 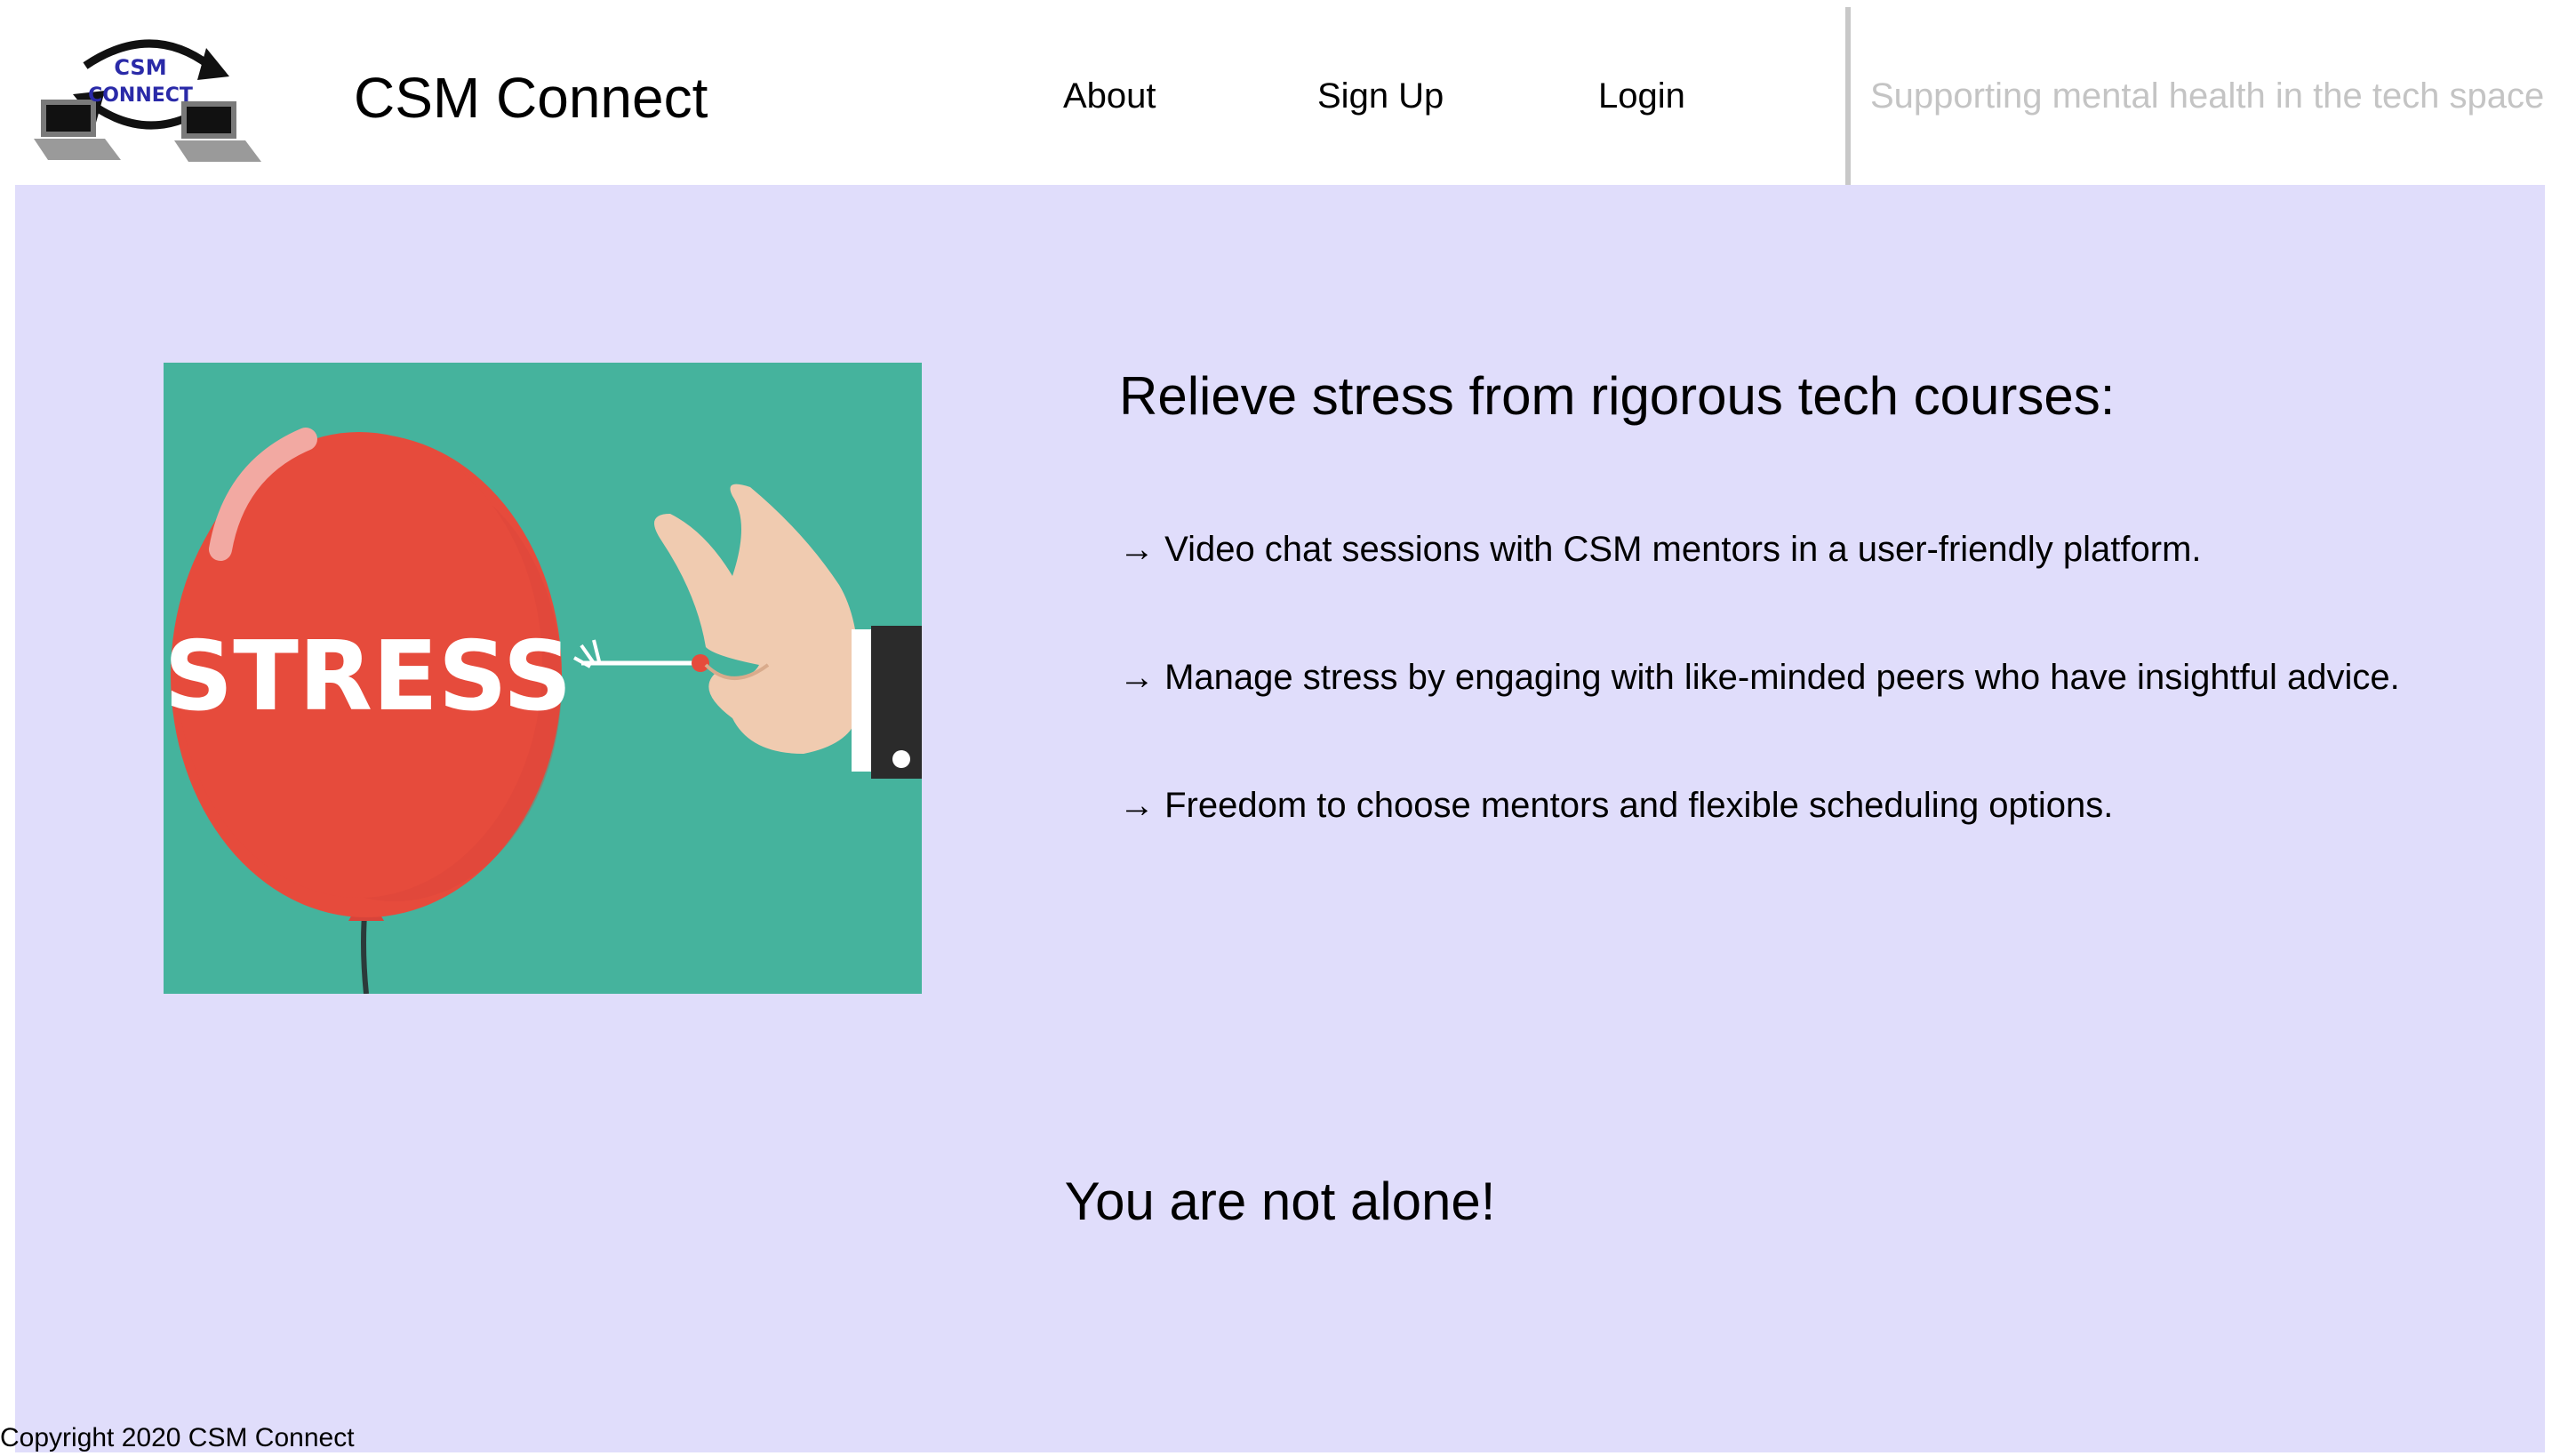 What do you see at coordinates (531, 97) in the screenshot?
I see `site-title: CSM Connect` at bounding box center [531, 97].